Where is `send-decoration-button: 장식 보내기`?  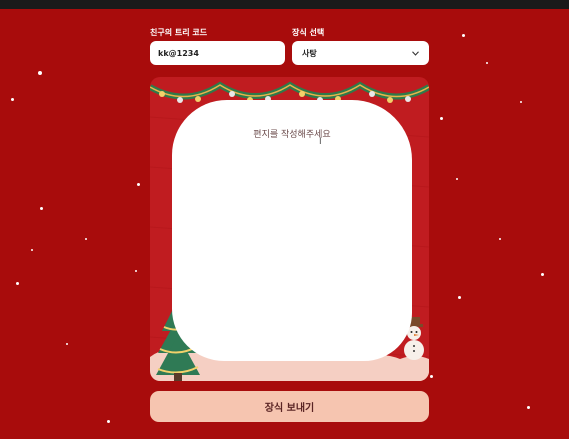 send-decoration-button: 장식 보내기 is located at coordinates (289, 406).